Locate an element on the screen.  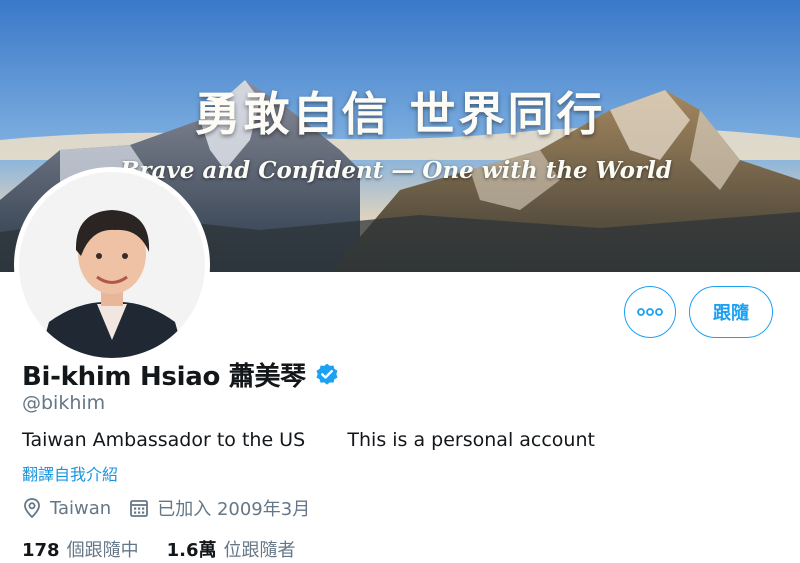
following-link: 178 個跟隨中 is located at coordinates (80, 549).